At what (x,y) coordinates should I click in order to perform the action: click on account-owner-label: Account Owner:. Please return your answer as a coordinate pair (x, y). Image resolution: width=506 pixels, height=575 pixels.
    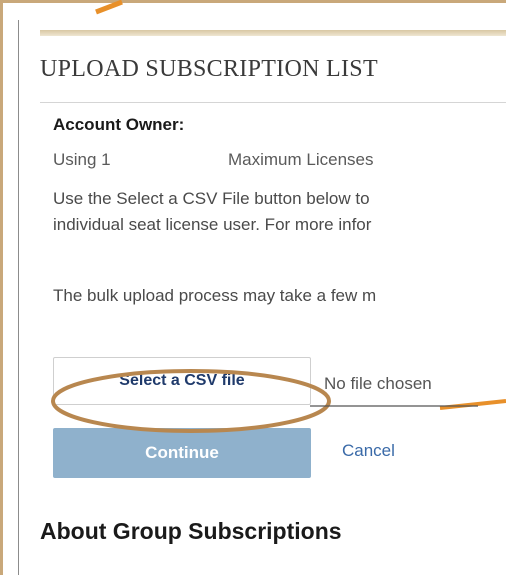
    Looking at the image, I should click on (119, 124).